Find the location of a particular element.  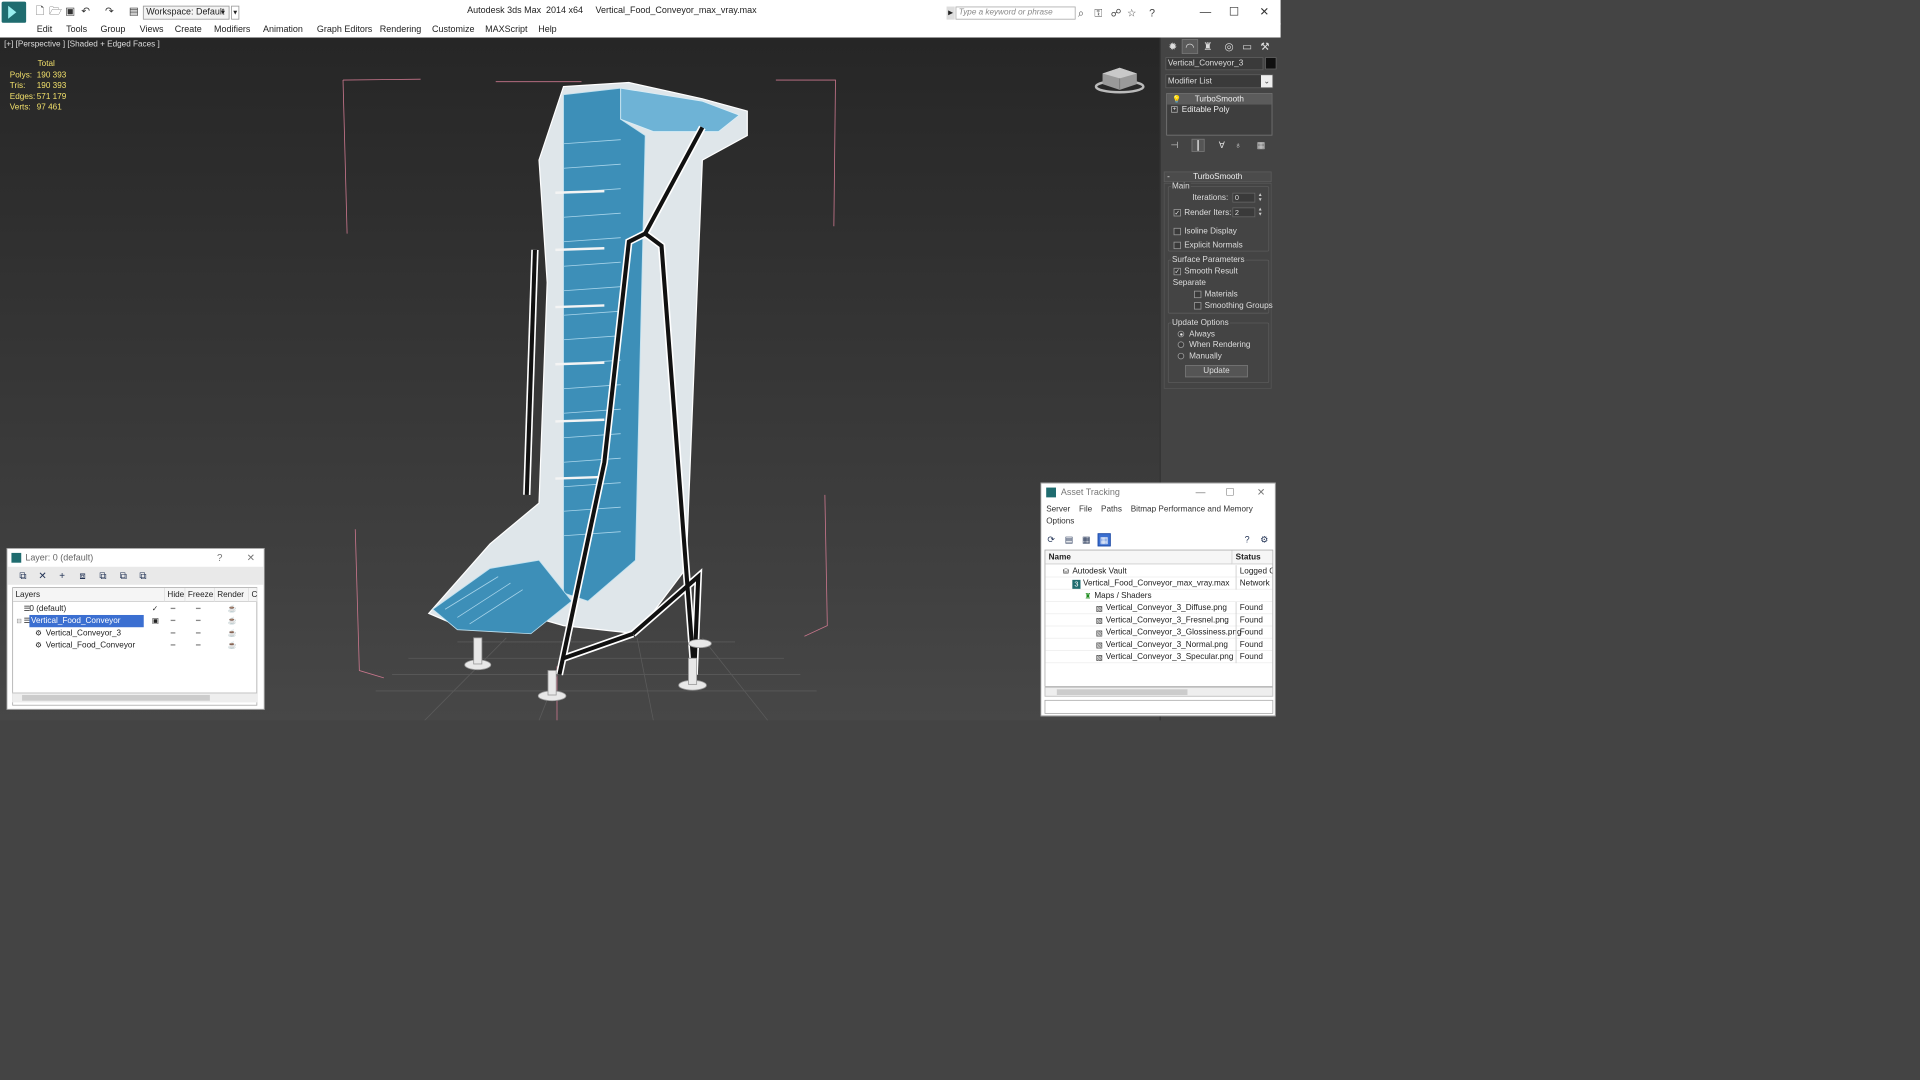

smooth-result-checkbox: ✓ is located at coordinates (1177, 271).